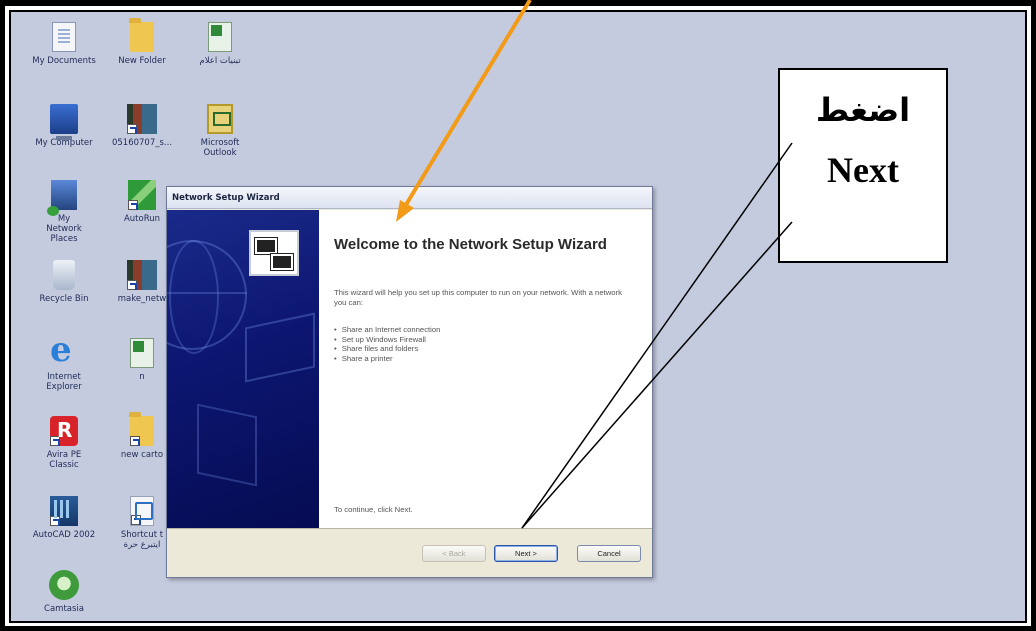  I want to click on autorun-icon, so click(142, 195).